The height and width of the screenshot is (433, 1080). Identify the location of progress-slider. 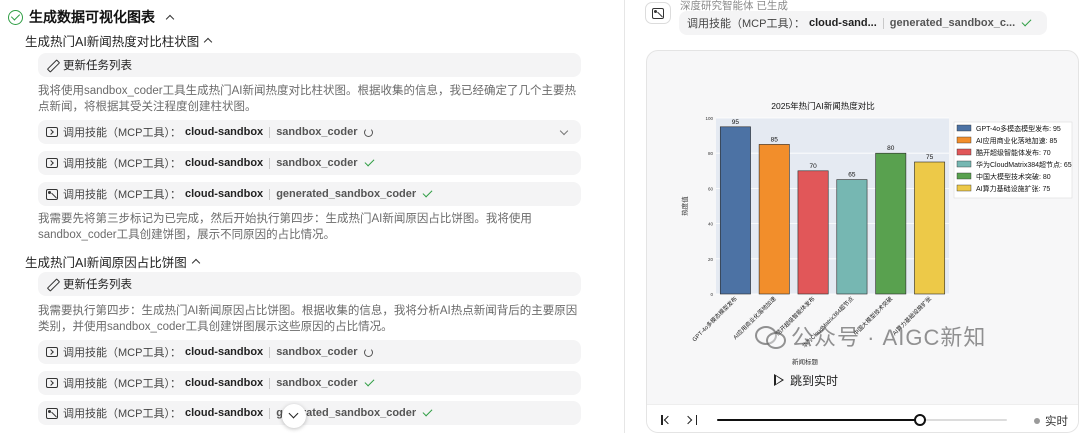
(862, 420).